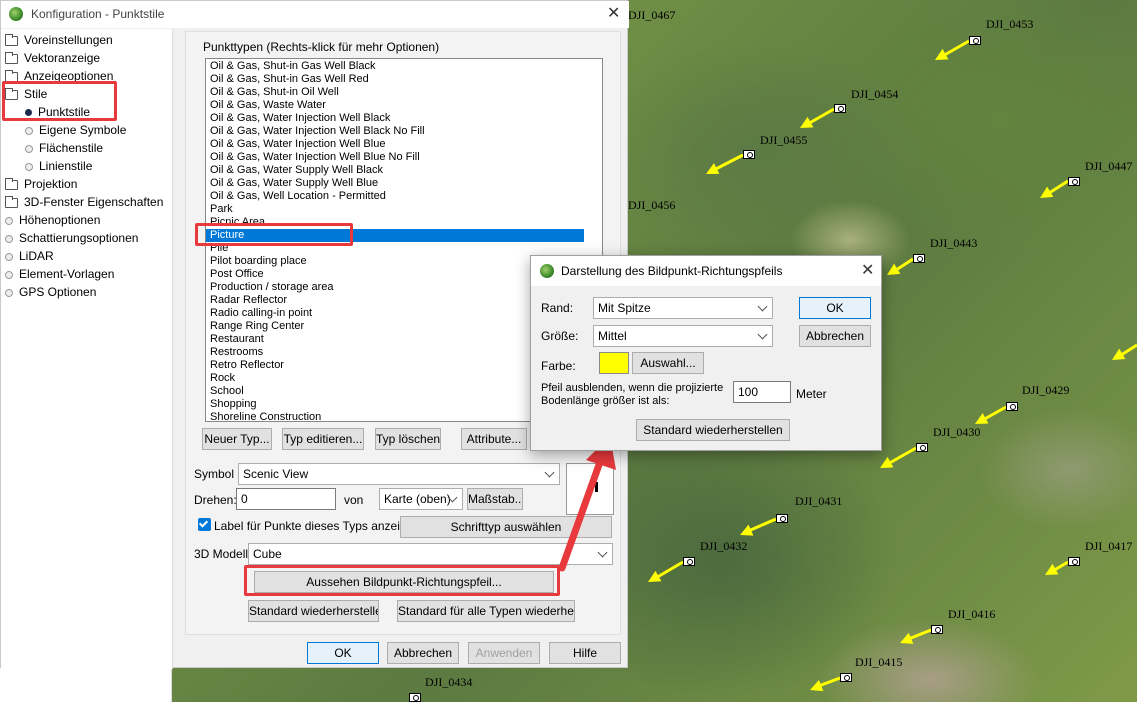 This screenshot has width=1137, height=702. Describe the element at coordinates (683, 308) in the screenshot. I see `border-select: Mit Spitze` at that location.